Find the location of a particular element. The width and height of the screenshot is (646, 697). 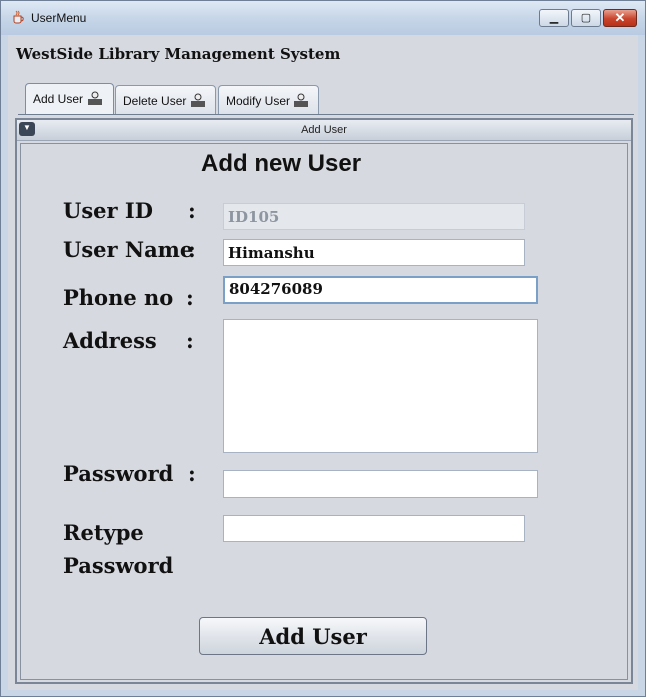

tab-label: Add User is located at coordinates (58, 99).